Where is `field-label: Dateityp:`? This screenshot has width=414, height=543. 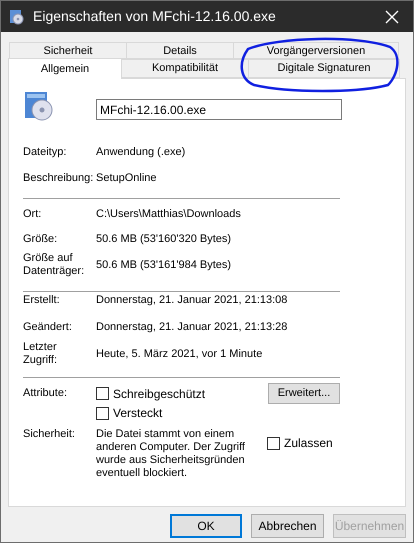
field-label: Dateityp: is located at coordinates (45, 152).